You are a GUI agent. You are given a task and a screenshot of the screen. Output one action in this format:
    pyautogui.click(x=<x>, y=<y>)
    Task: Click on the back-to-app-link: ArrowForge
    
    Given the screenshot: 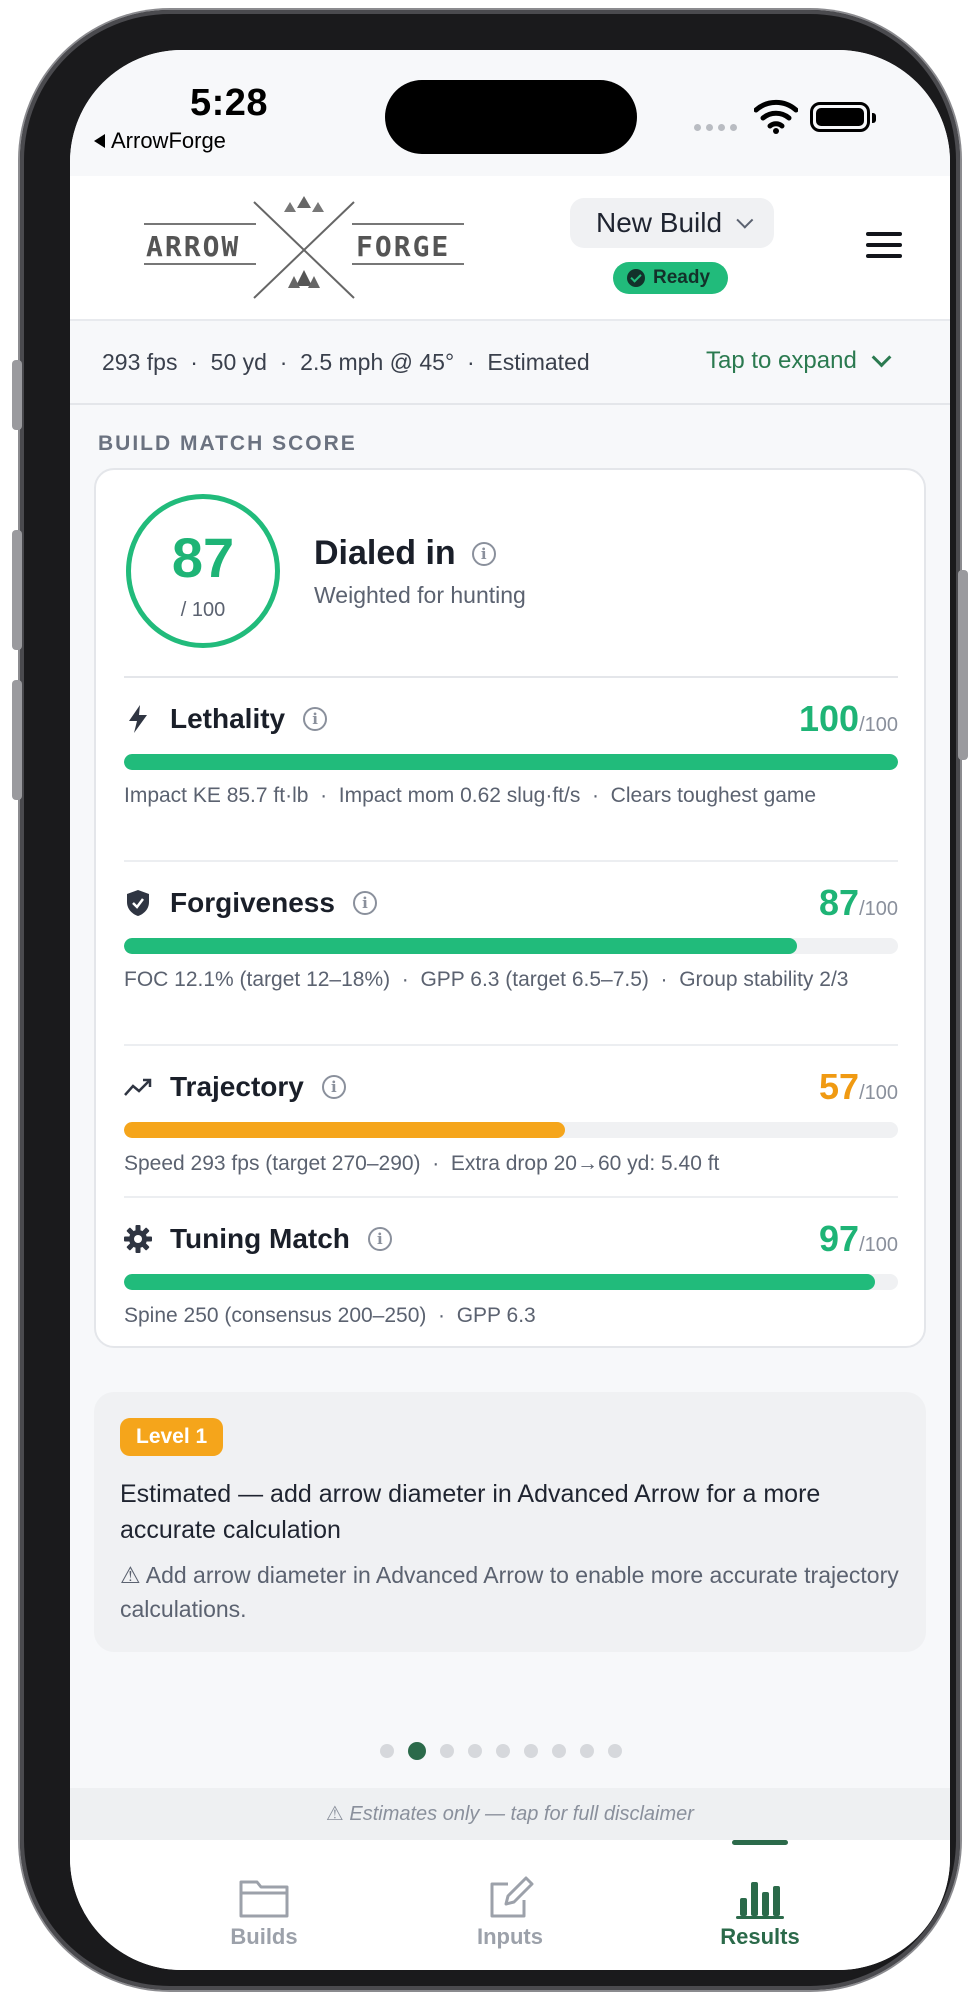 What is the action you would take?
    pyautogui.click(x=160, y=141)
    